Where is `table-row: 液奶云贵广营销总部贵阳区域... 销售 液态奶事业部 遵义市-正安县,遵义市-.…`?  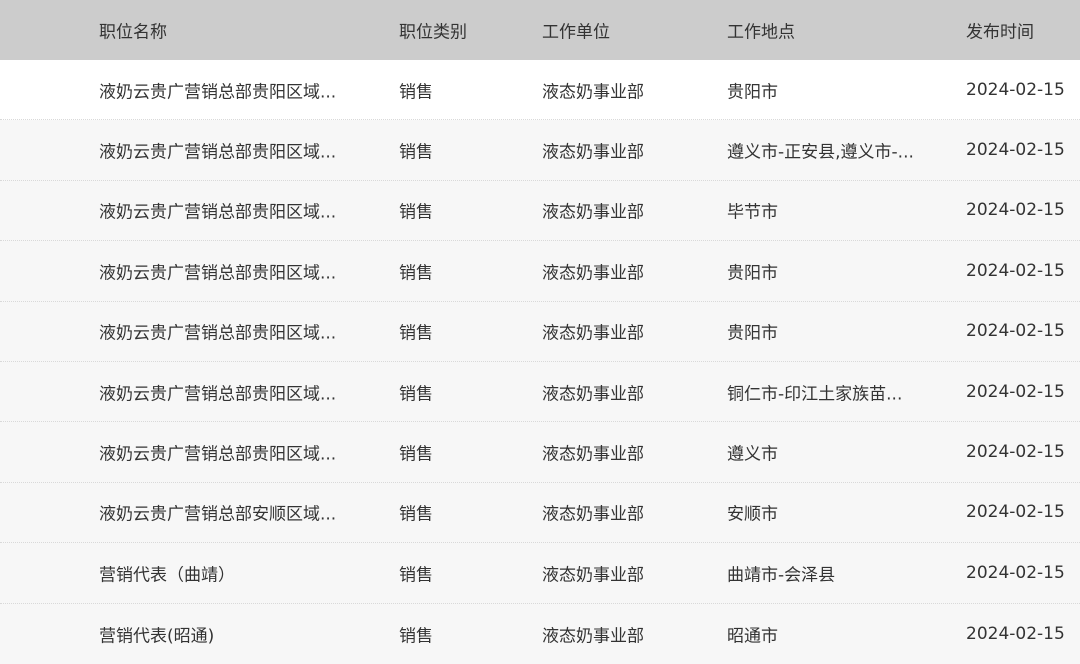
table-row: 液奶云贵广营销总部贵阳区域... 销售 液态奶事业部 遵义市-正安县,遵义市-.… is located at coordinates (540, 150).